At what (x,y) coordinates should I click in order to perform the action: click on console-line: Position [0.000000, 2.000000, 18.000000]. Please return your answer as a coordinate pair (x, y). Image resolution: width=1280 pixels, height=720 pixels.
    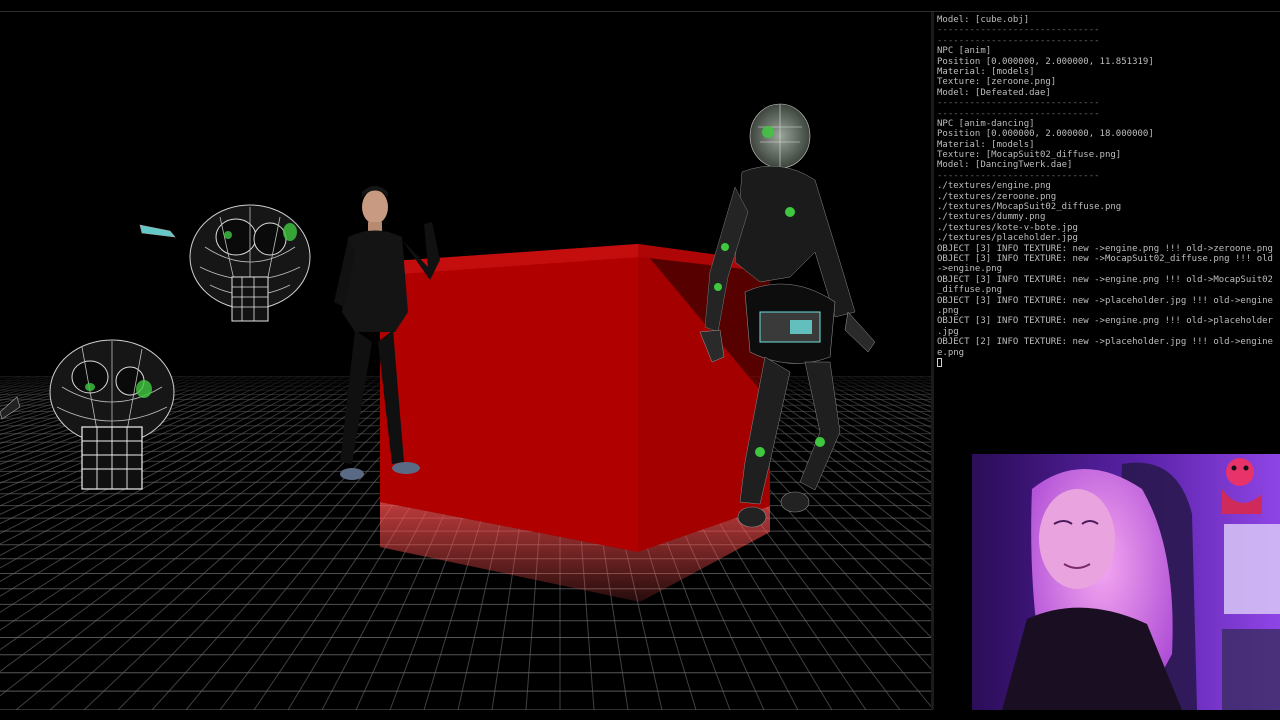
    Looking at the image, I should click on (1045, 134).